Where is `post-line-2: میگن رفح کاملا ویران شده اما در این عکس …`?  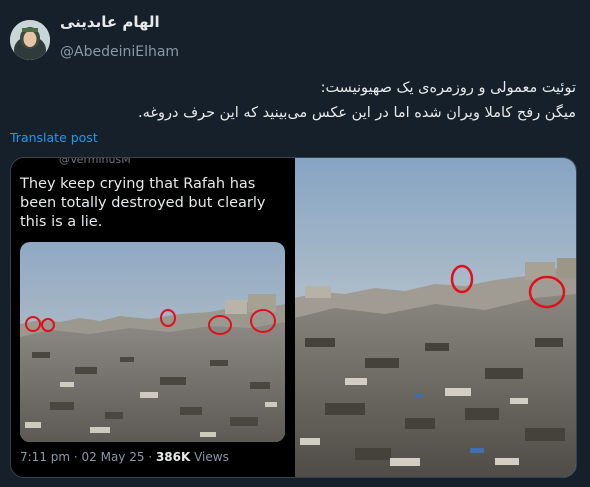
post-line-2: میگن رفح کاملا ویران شده اما در این عکس … is located at coordinates (357, 113).